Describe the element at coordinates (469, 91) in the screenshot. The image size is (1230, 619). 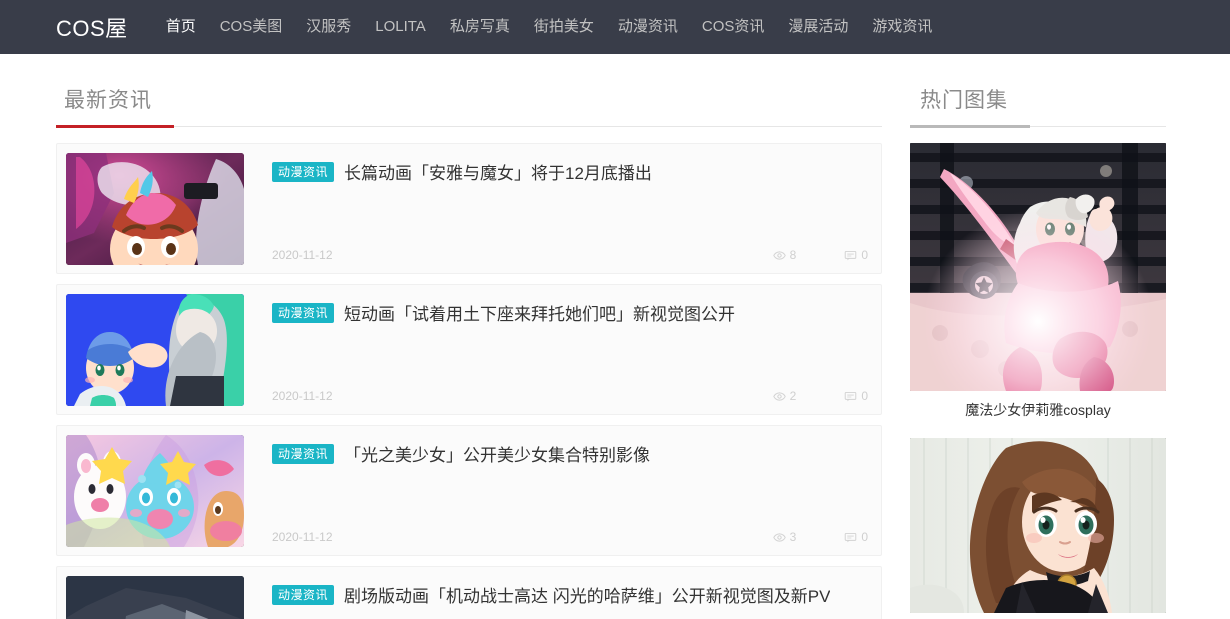
I see `latest-news-heading: 最新资讯` at that location.